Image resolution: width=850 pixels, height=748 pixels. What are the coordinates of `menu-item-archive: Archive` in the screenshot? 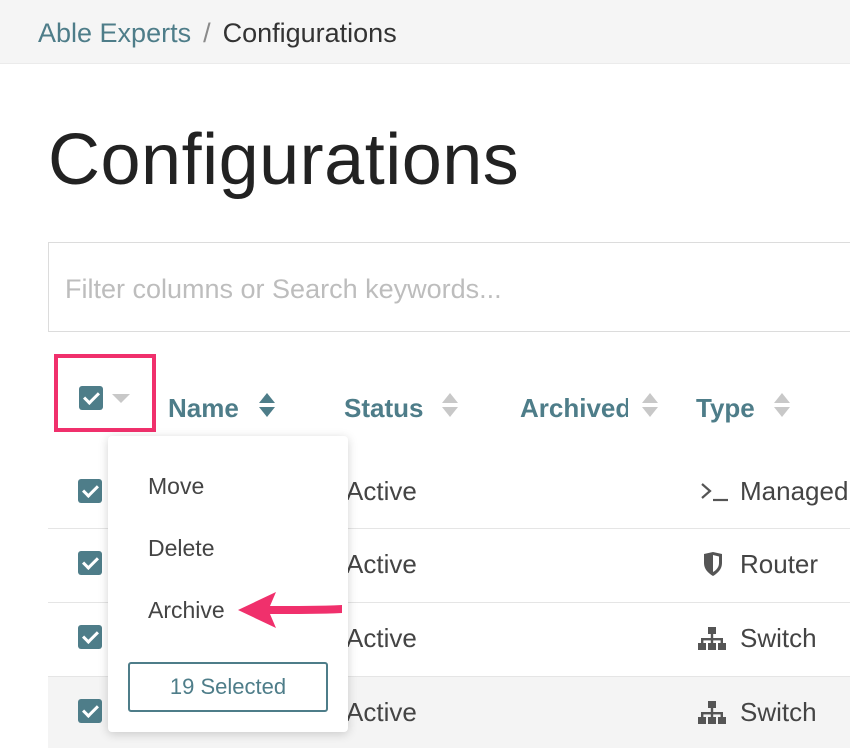 It's located at (186, 610).